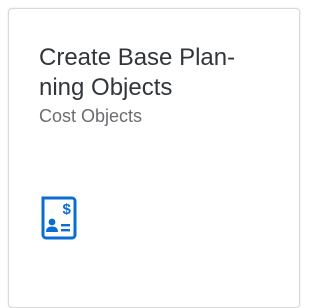 The width and height of the screenshot is (320, 308). I want to click on cost-document-icon: $, so click(59, 218).